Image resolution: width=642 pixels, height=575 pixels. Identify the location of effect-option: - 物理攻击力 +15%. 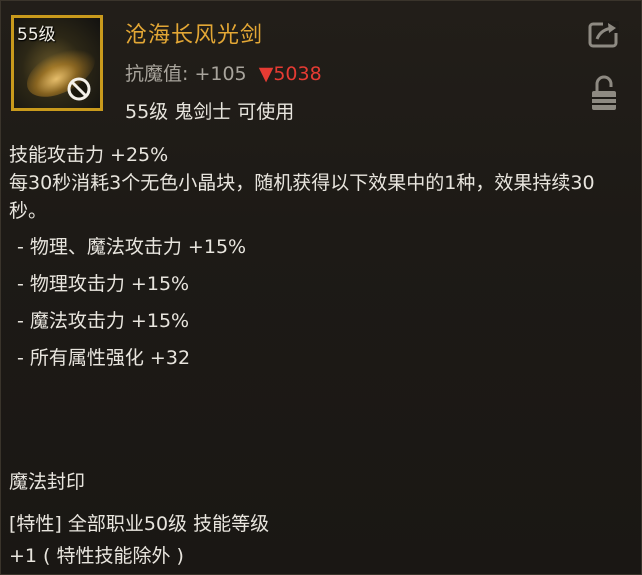
(103, 284).